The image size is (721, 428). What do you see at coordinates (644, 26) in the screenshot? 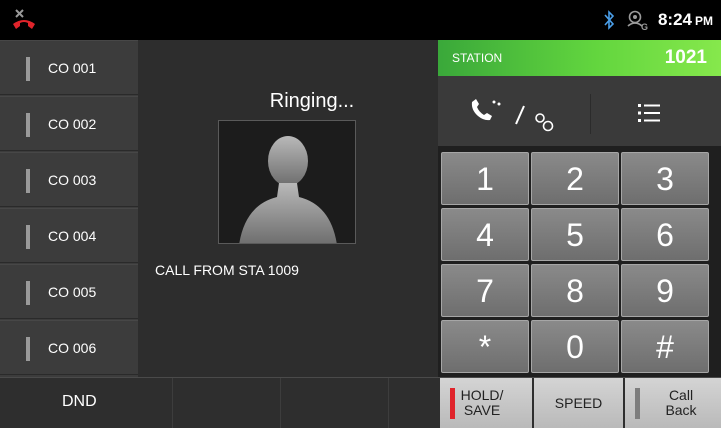
I see `svg-text: G` at bounding box center [644, 26].